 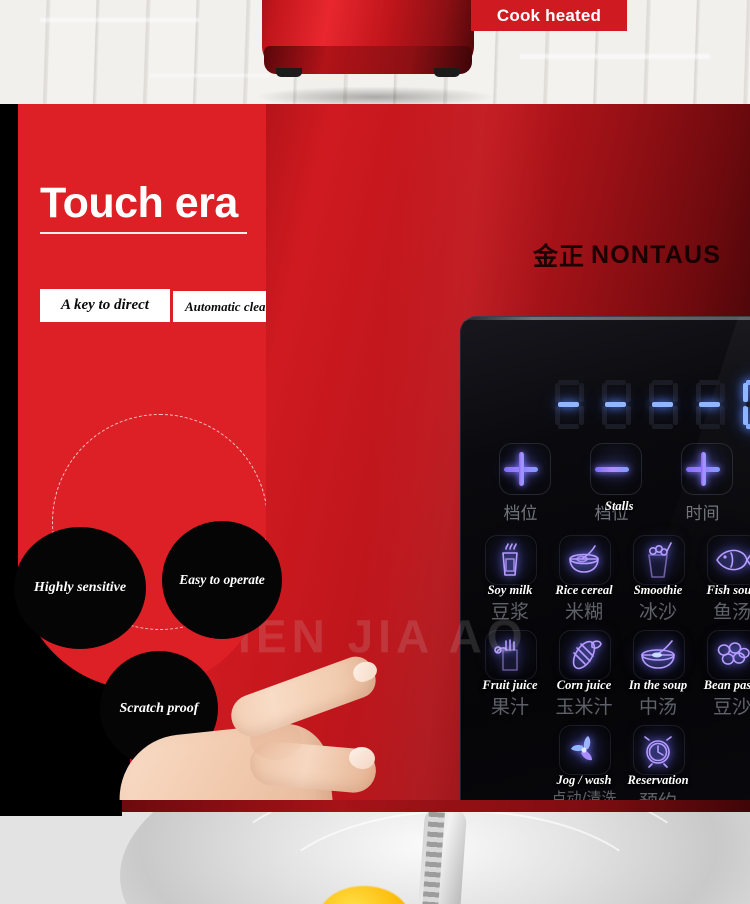 I want to click on fan-blade-icon, so click(x=584, y=750).